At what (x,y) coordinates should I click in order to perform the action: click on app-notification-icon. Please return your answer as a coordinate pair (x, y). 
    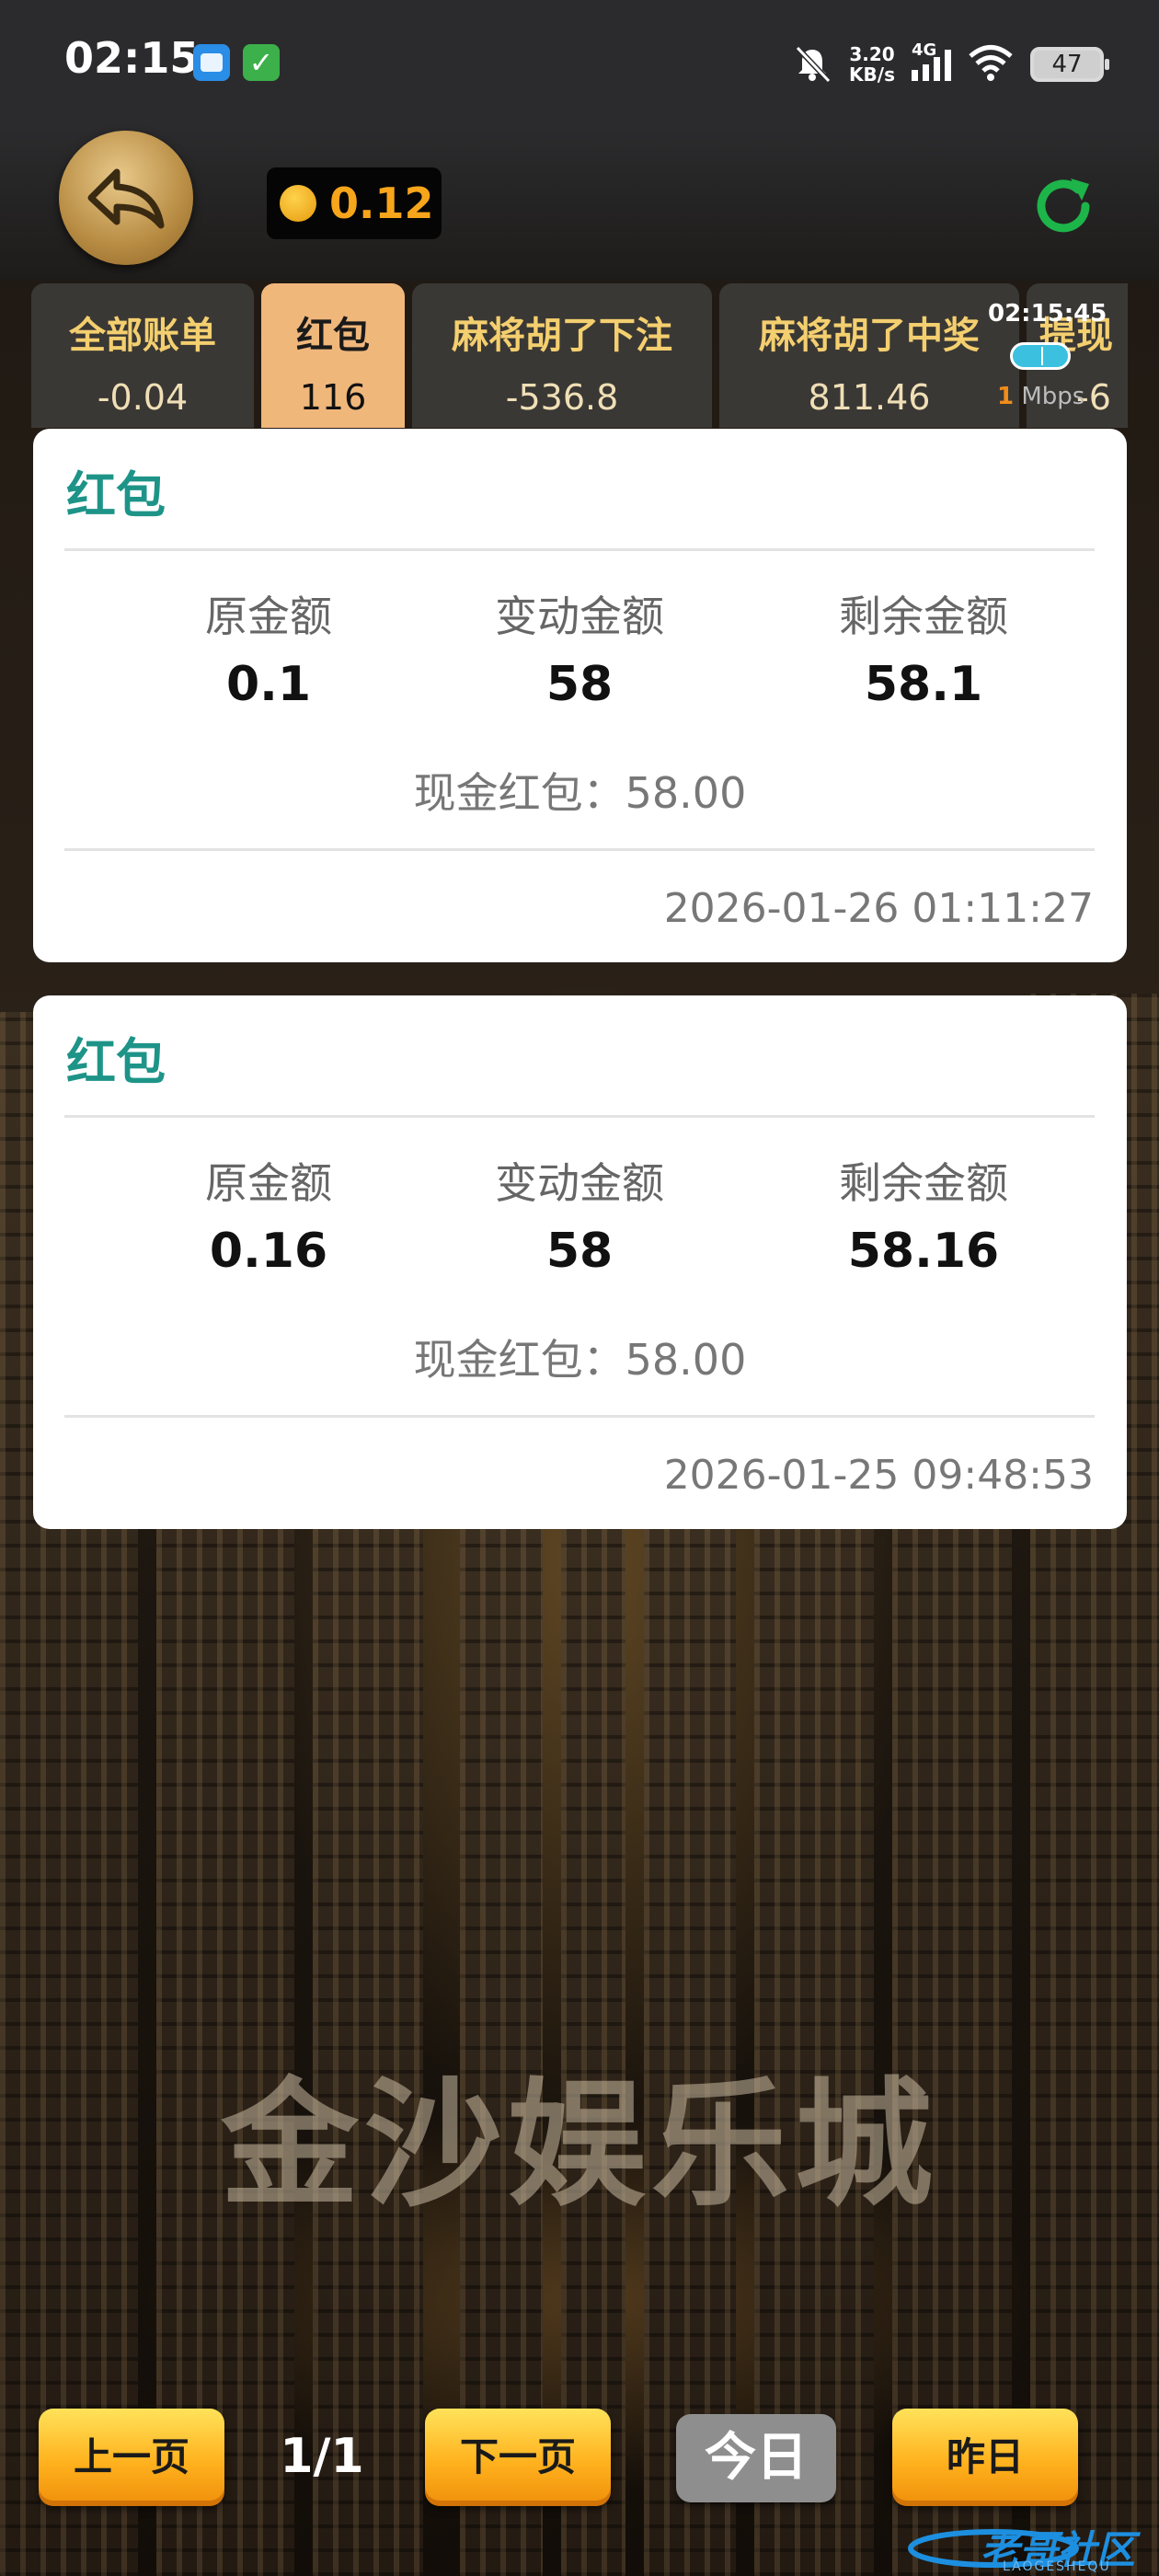
    Looking at the image, I should click on (211, 62).